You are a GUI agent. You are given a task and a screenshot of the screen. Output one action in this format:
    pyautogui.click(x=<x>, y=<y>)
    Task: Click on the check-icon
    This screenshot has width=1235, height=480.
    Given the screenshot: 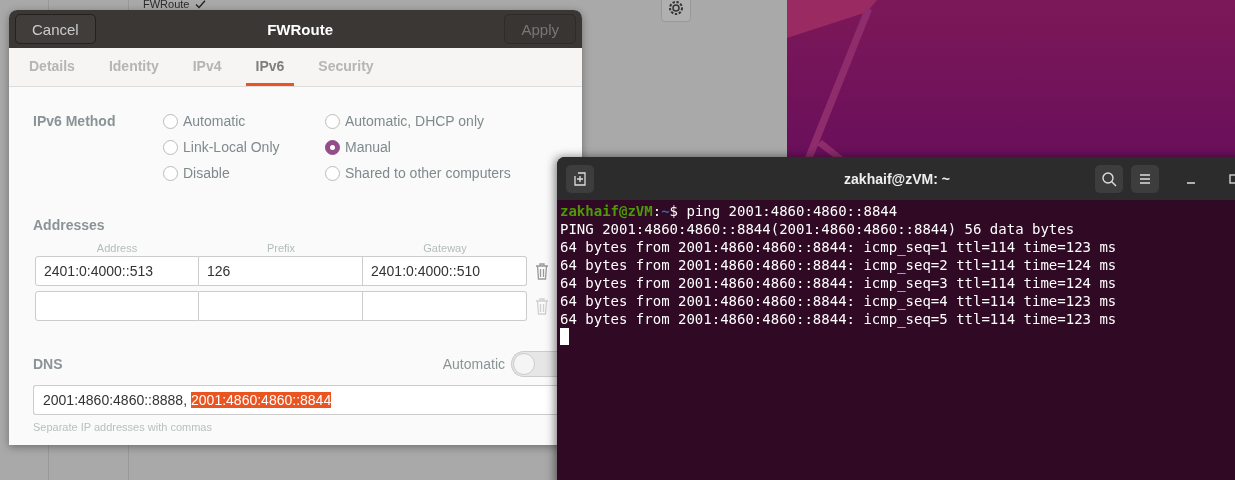 What is the action you would take?
    pyautogui.click(x=201, y=4)
    